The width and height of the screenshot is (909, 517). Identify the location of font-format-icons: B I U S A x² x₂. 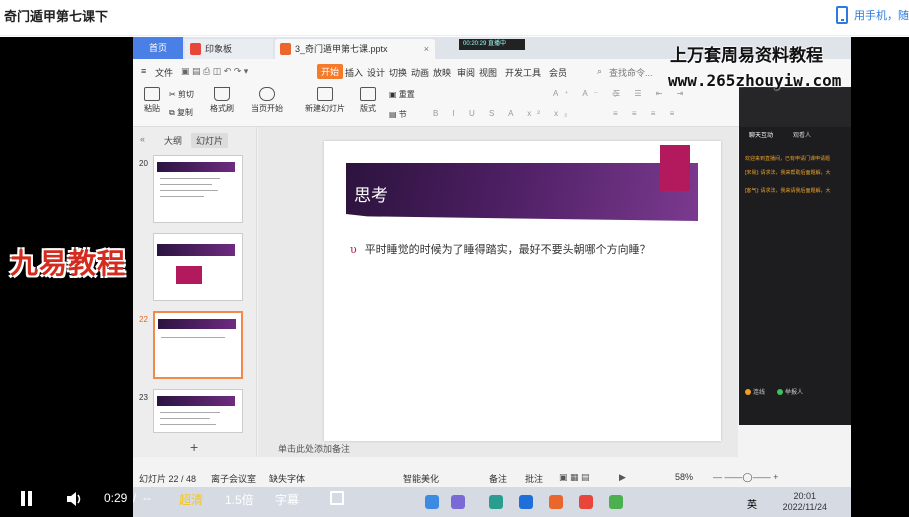
(503, 113).